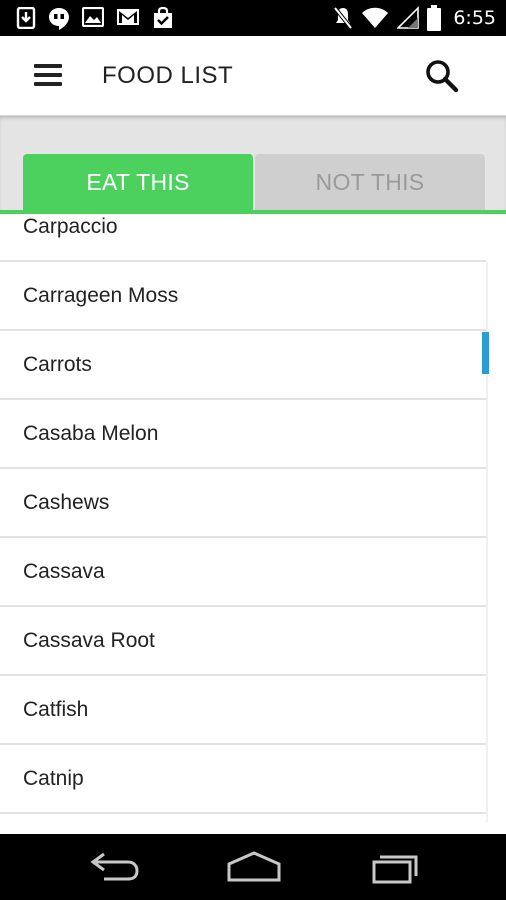  I want to click on list-item: Catnip, so click(243, 779).